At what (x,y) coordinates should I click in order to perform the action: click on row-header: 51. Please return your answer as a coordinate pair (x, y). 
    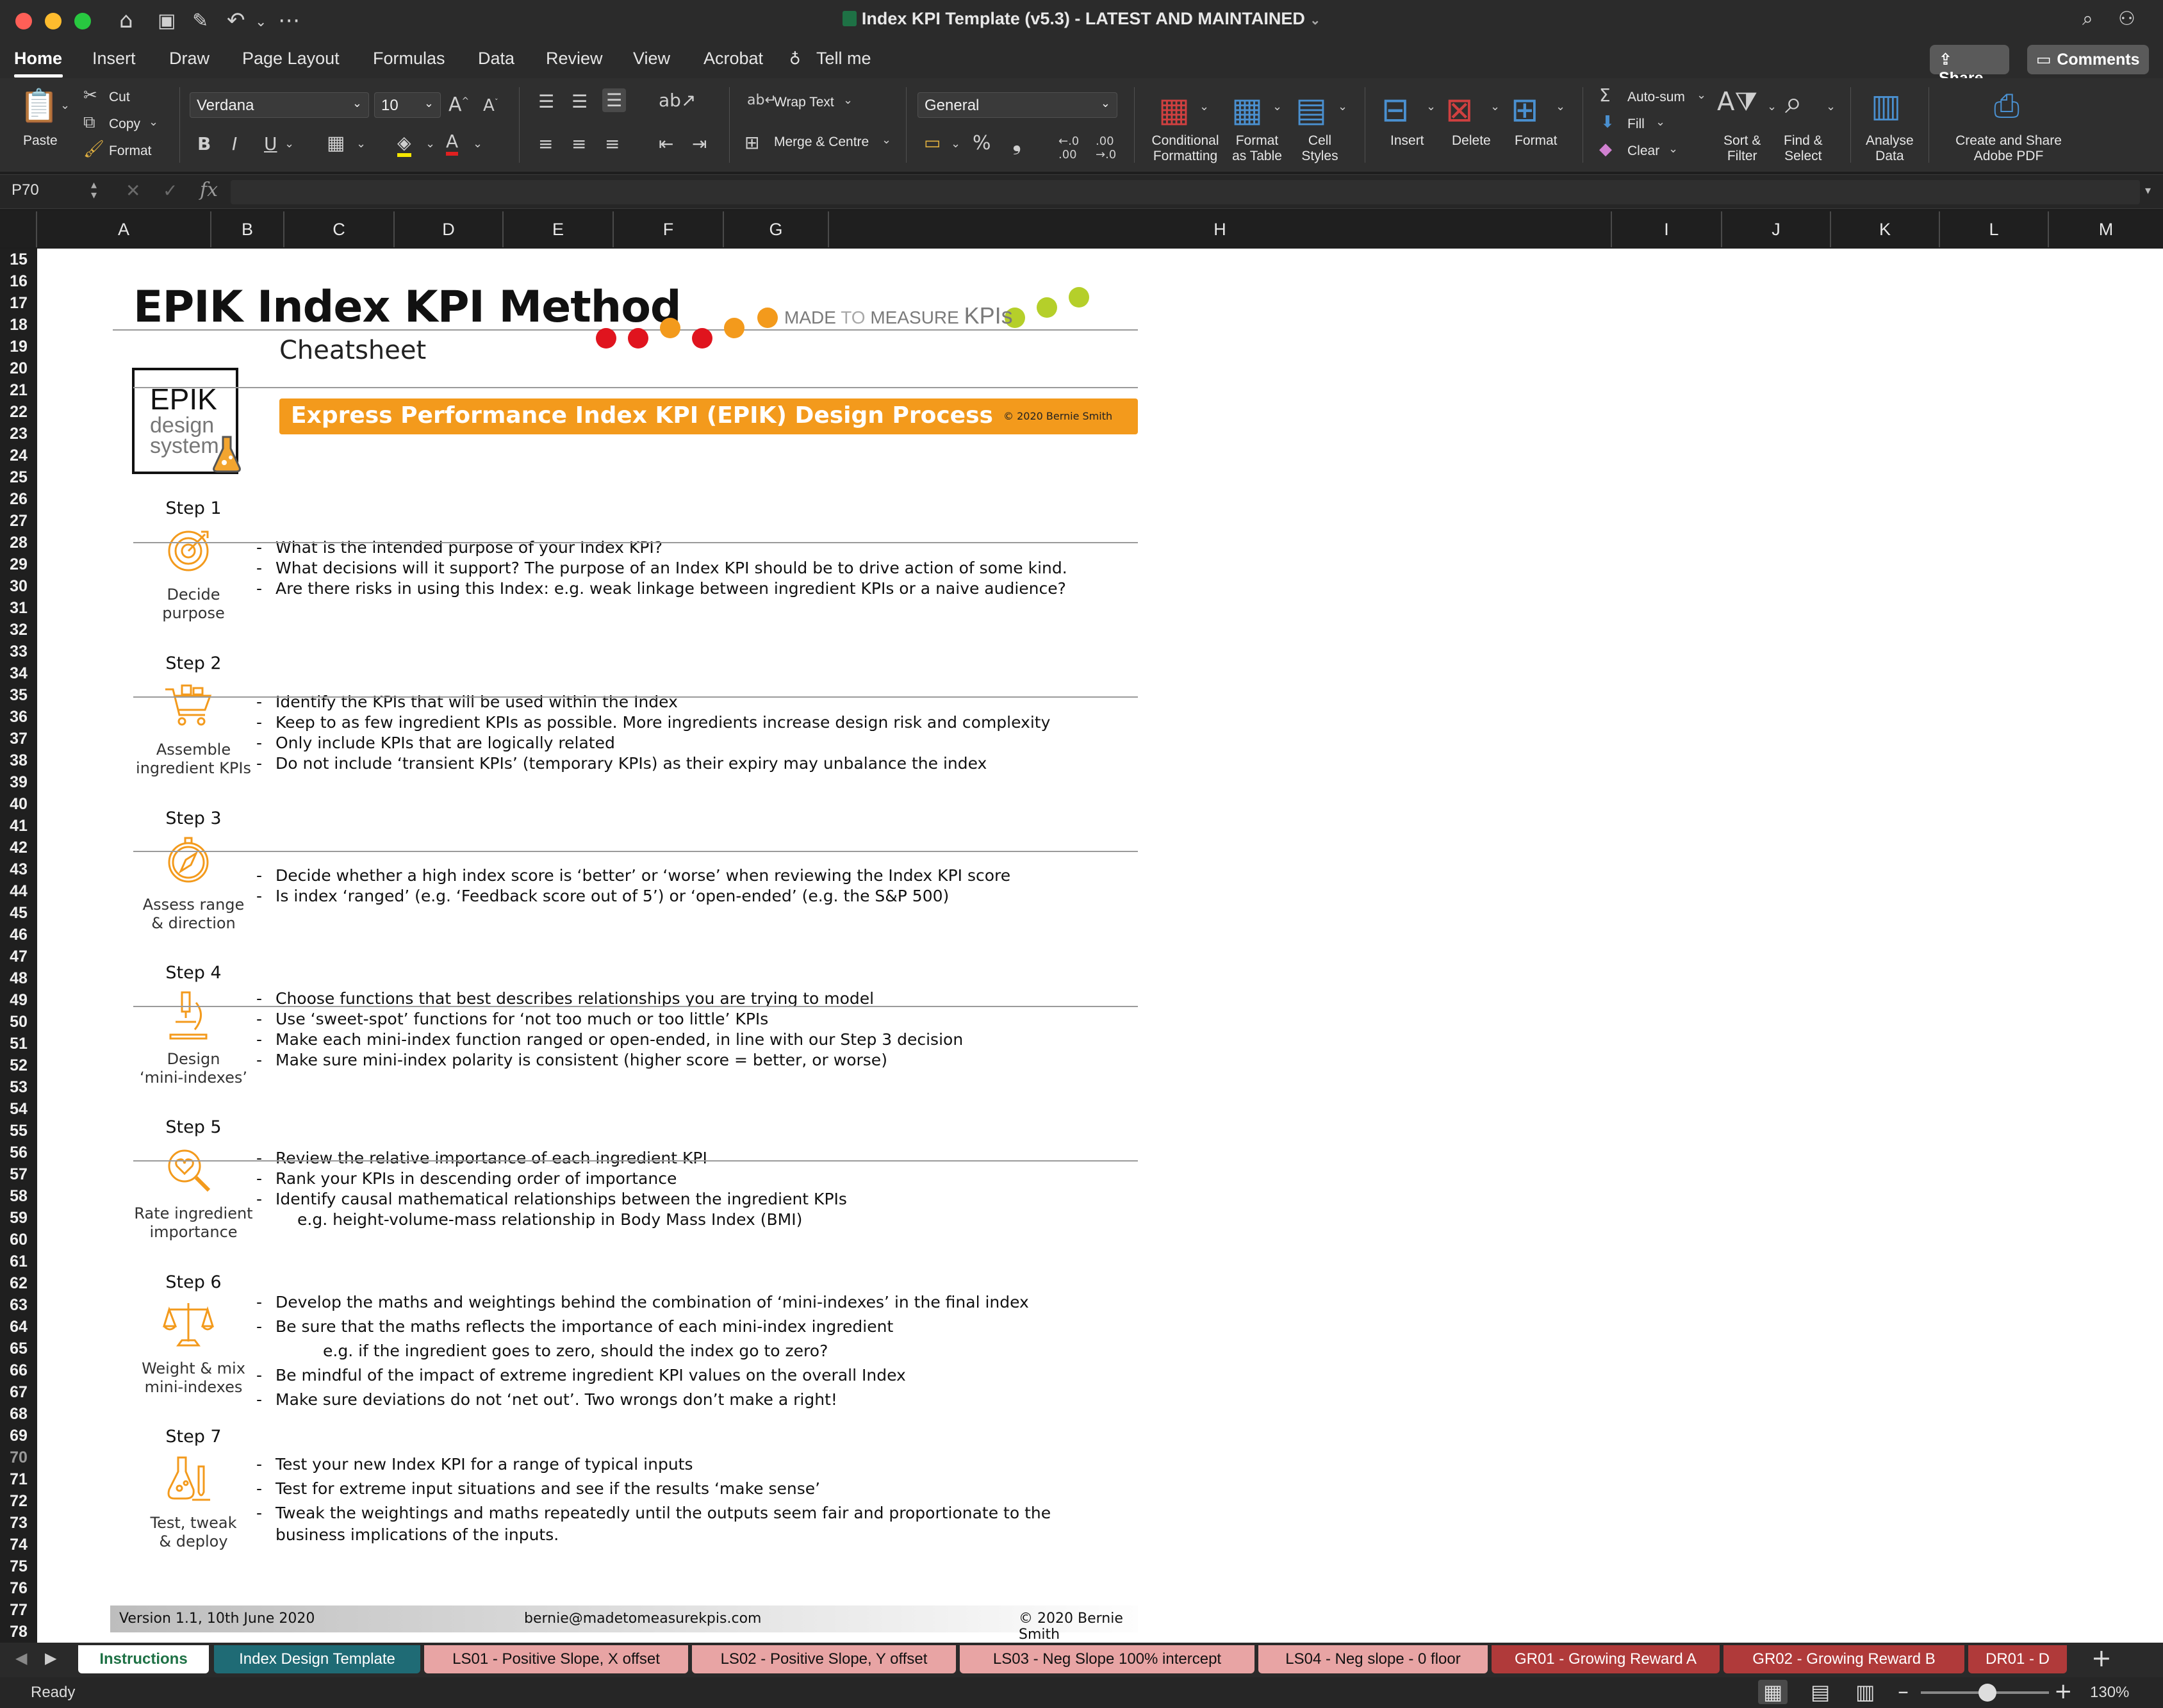
    Looking at the image, I should click on (18, 1044).